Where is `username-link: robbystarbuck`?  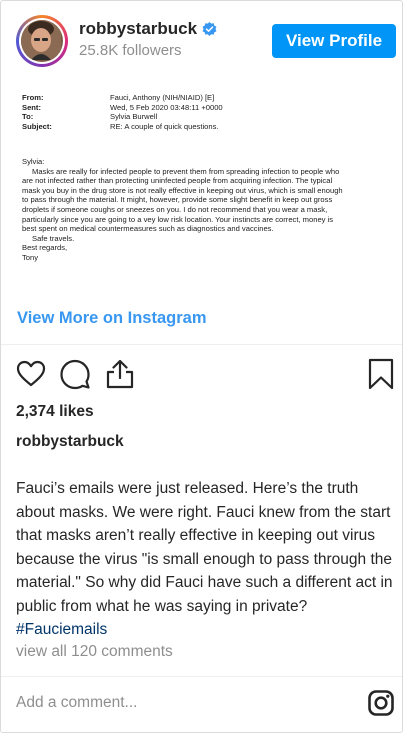 username-link: robbystarbuck is located at coordinates (138, 29).